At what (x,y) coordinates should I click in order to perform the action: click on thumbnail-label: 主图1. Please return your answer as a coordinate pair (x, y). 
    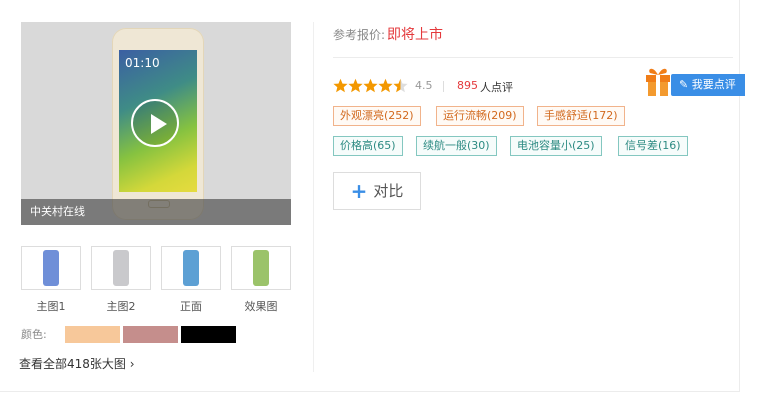
    Looking at the image, I should click on (51, 306).